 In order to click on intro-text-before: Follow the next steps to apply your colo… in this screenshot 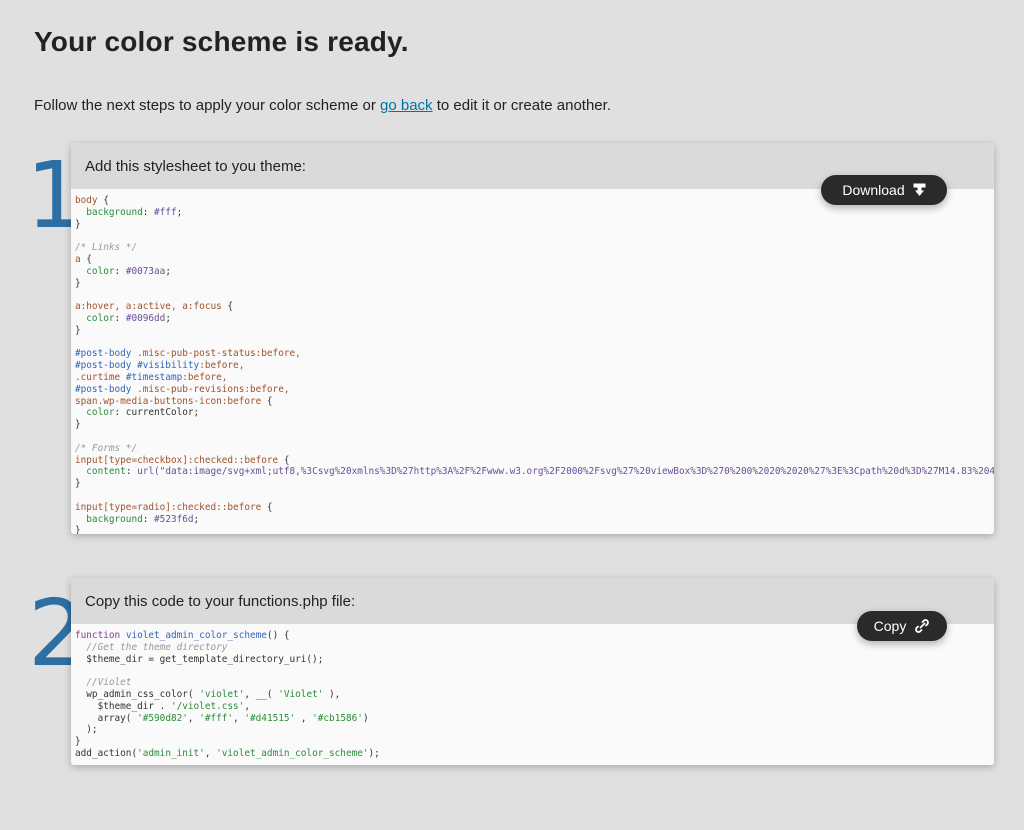, I will do `click(207, 105)`.